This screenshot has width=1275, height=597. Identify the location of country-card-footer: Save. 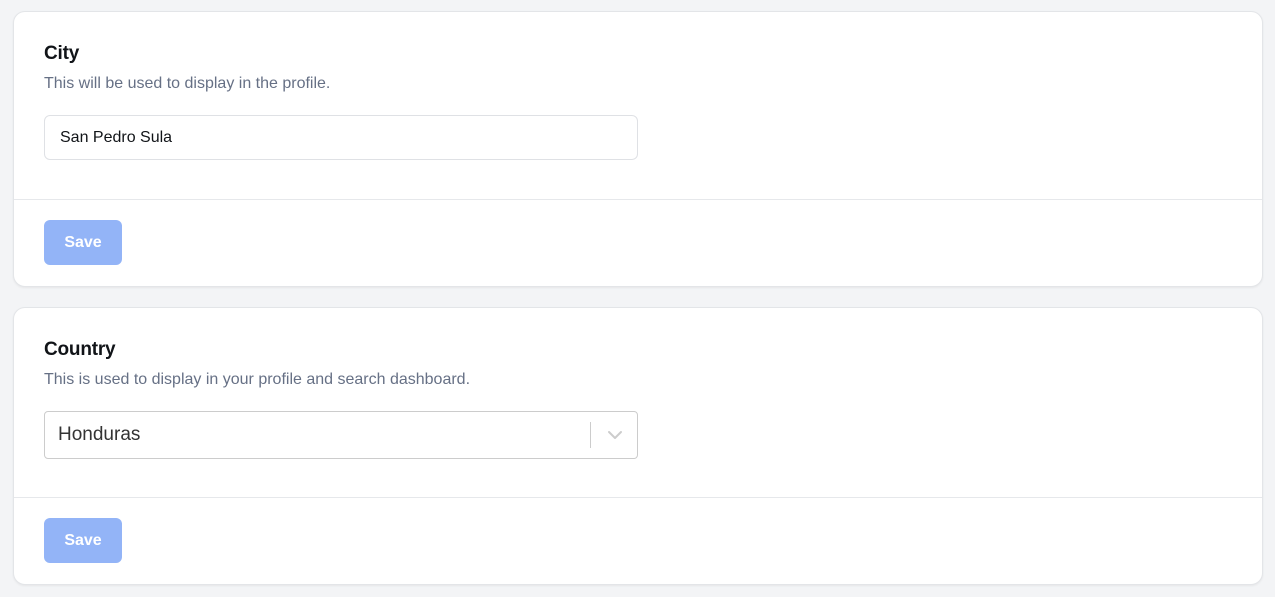
(638, 540).